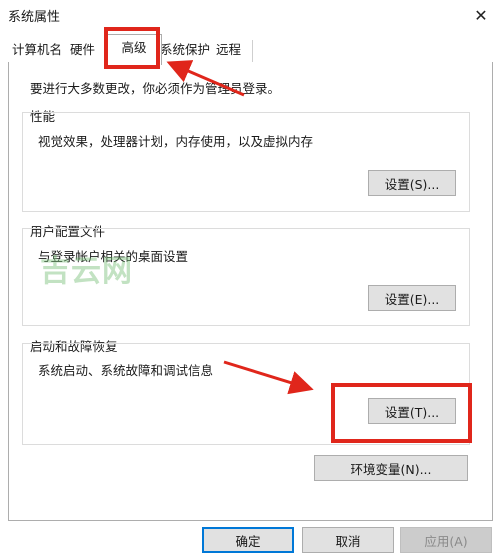 The image size is (500, 553). Describe the element at coordinates (268, 377) in the screenshot. I see `arrow-to-startup-settings` at that location.